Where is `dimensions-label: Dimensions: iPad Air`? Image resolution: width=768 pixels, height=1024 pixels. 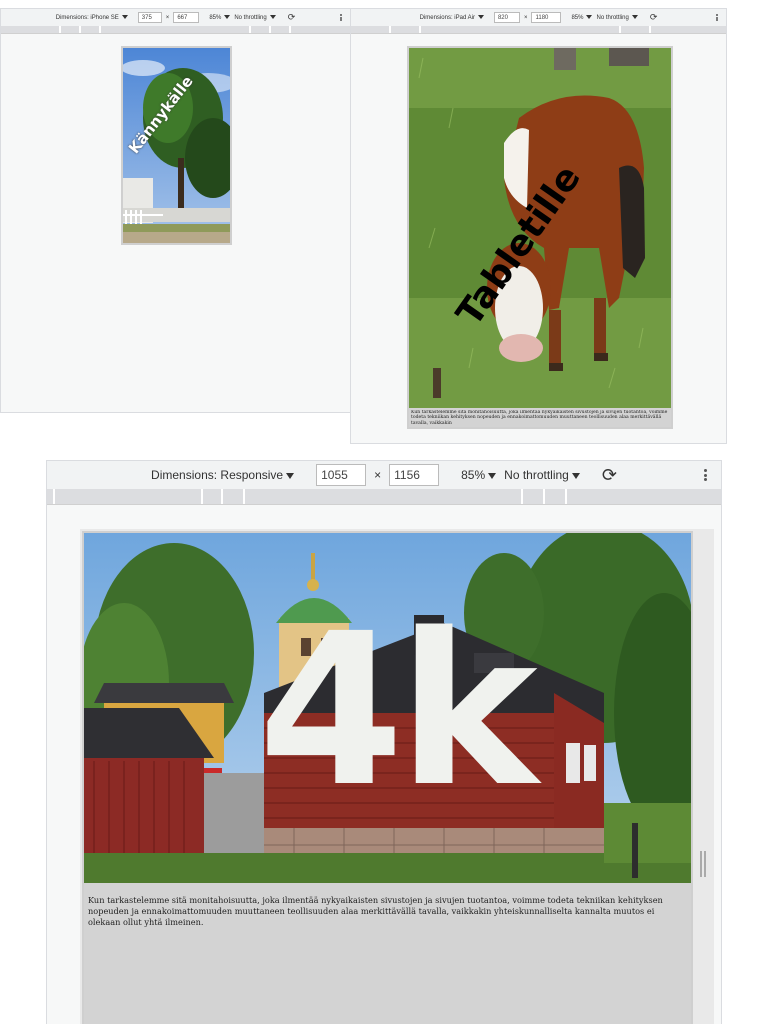
dimensions-label: Dimensions: iPad Air is located at coordinates (447, 17).